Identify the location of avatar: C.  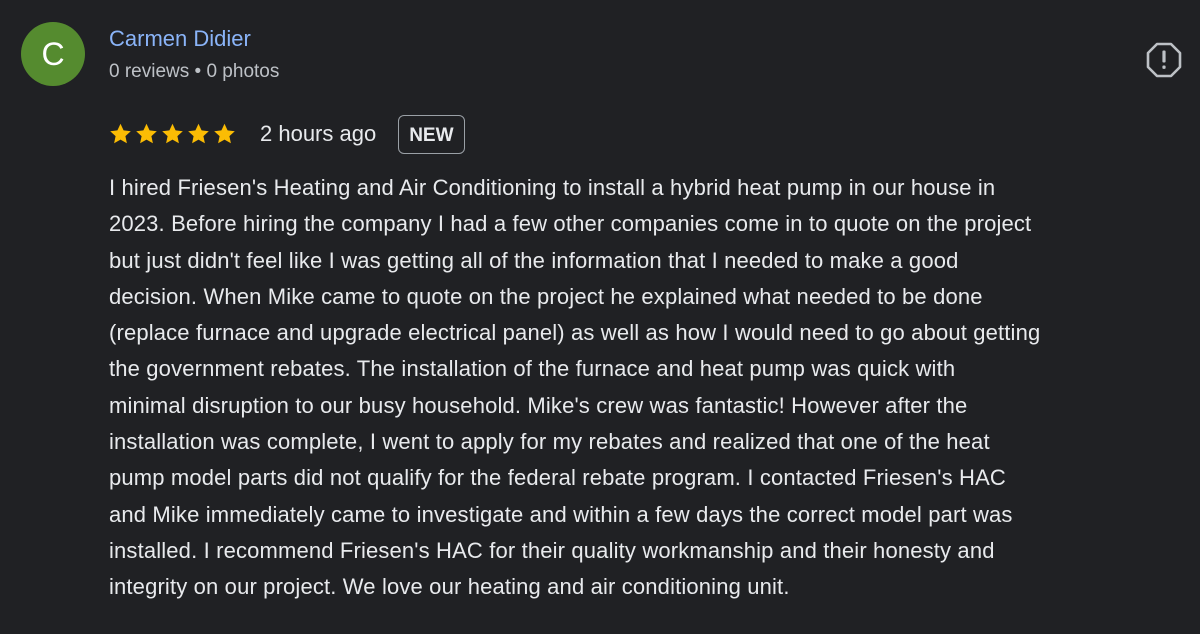
(53, 54).